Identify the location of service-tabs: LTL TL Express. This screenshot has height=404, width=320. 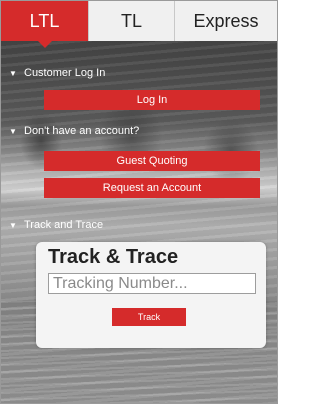
(139, 24).